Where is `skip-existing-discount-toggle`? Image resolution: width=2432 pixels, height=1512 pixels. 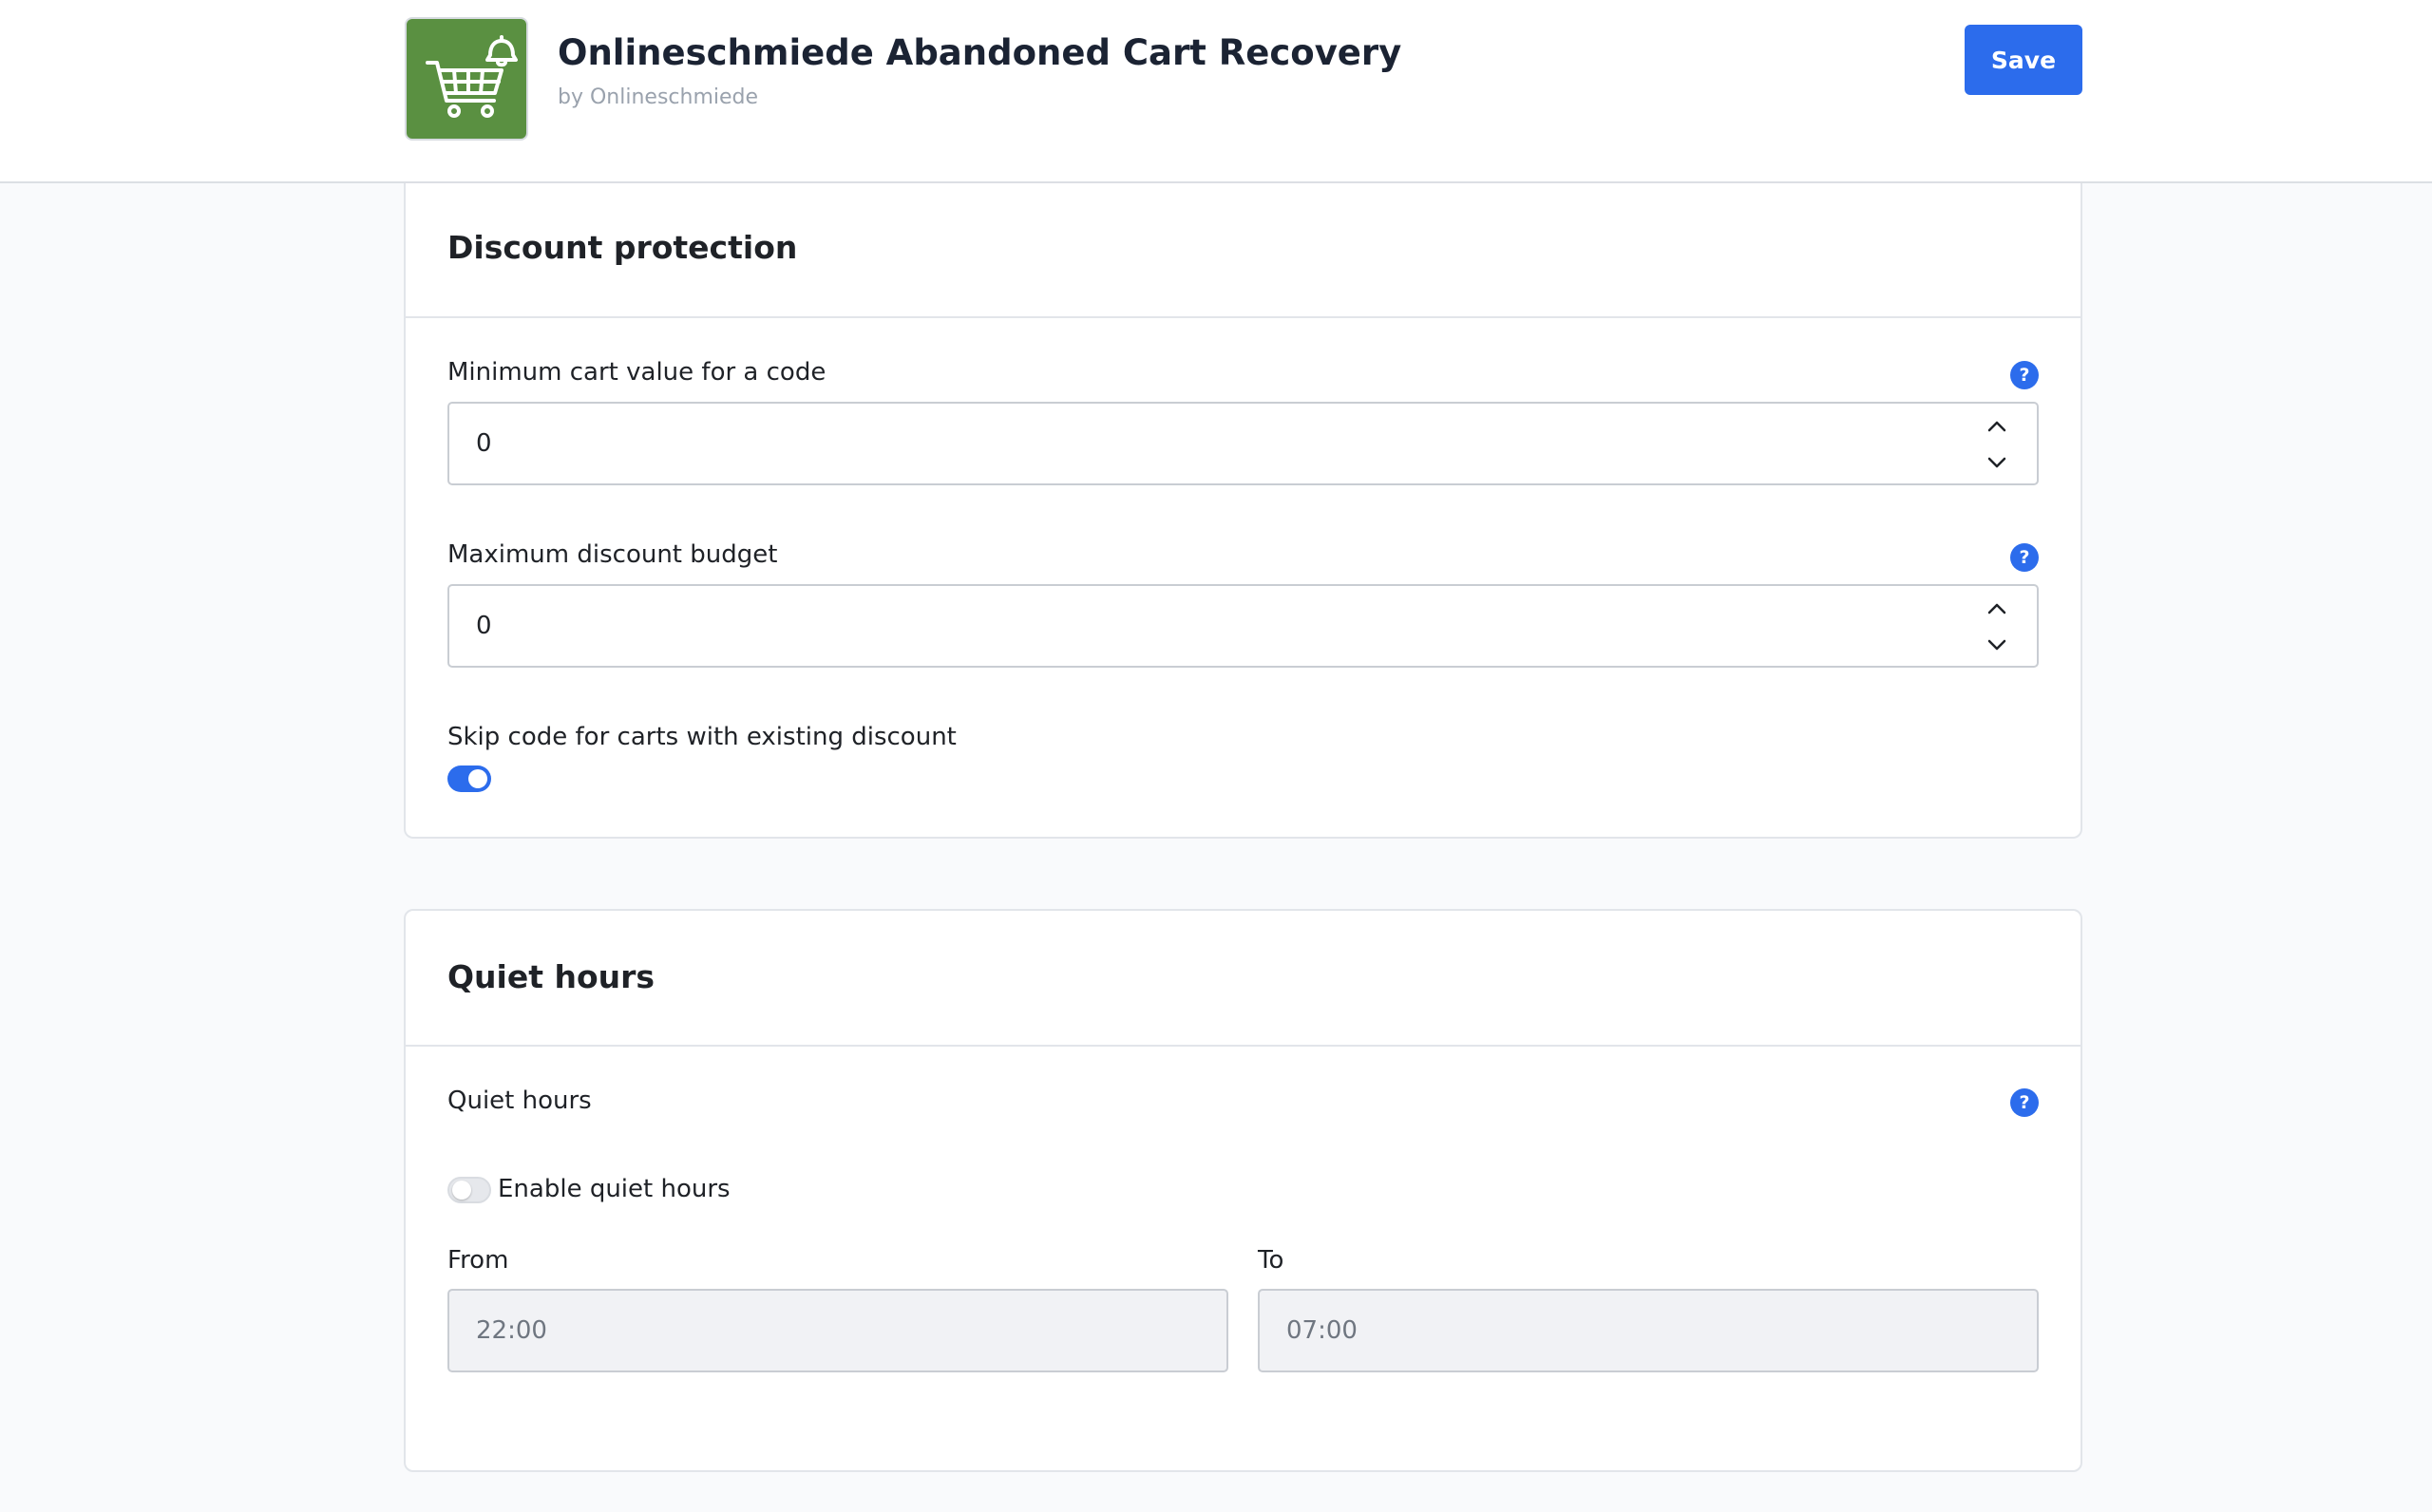 skip-existing-discount-toggle is located at coordinates (469, 779).